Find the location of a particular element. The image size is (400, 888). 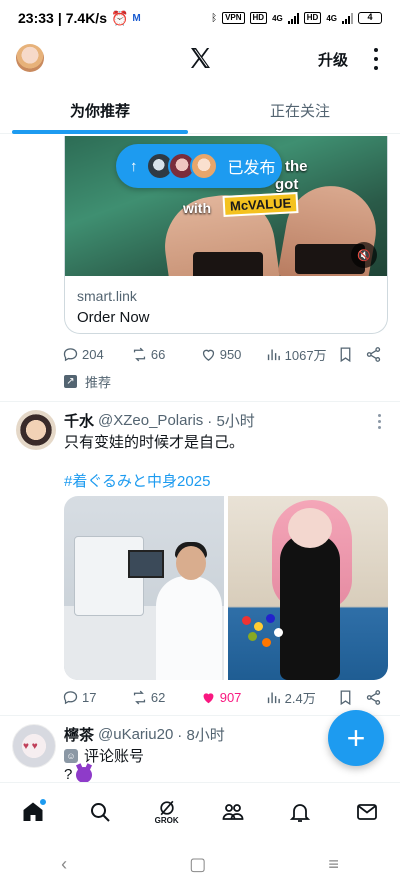

tweet-time: · 8小时 is located at coordinates (201, 735).